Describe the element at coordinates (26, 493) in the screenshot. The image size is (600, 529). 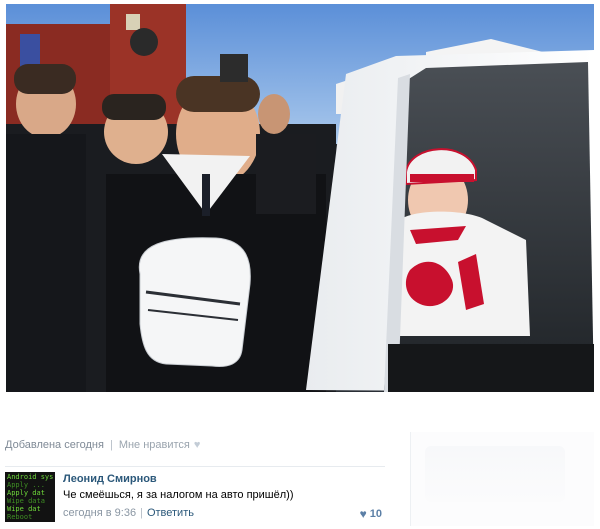
I see `avatar-line: Apply dat` at that location.